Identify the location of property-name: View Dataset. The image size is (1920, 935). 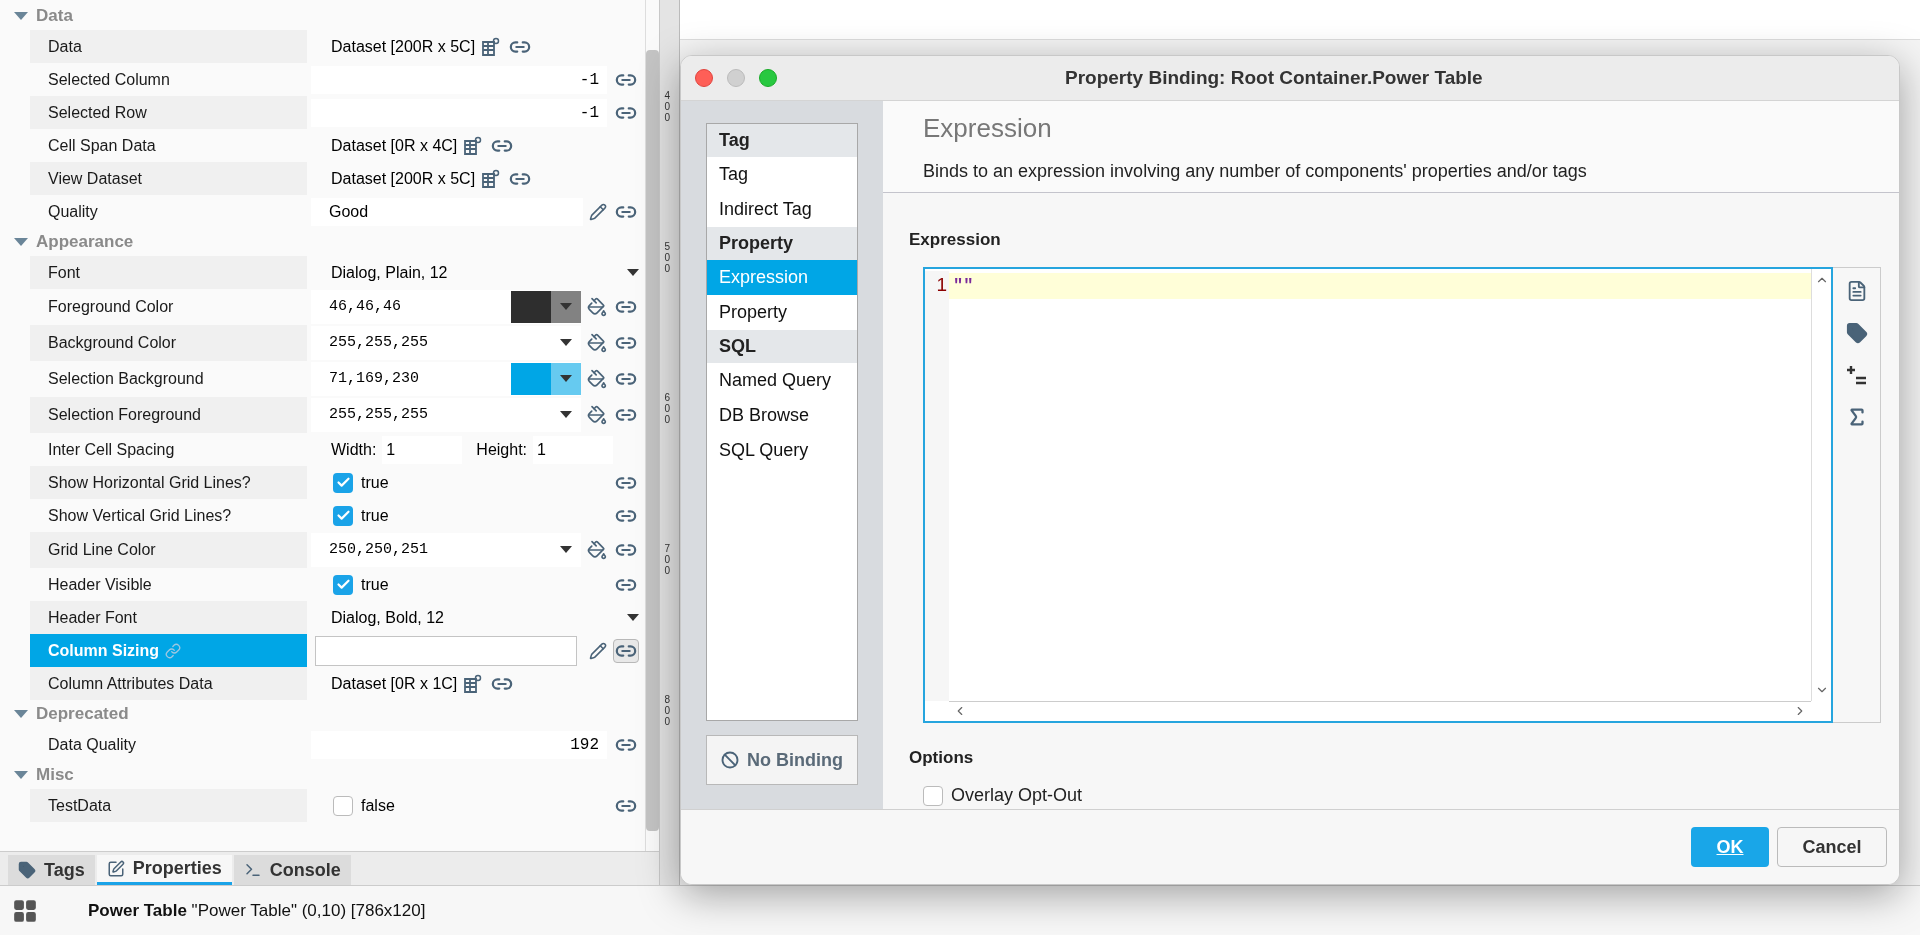
(168, 178).